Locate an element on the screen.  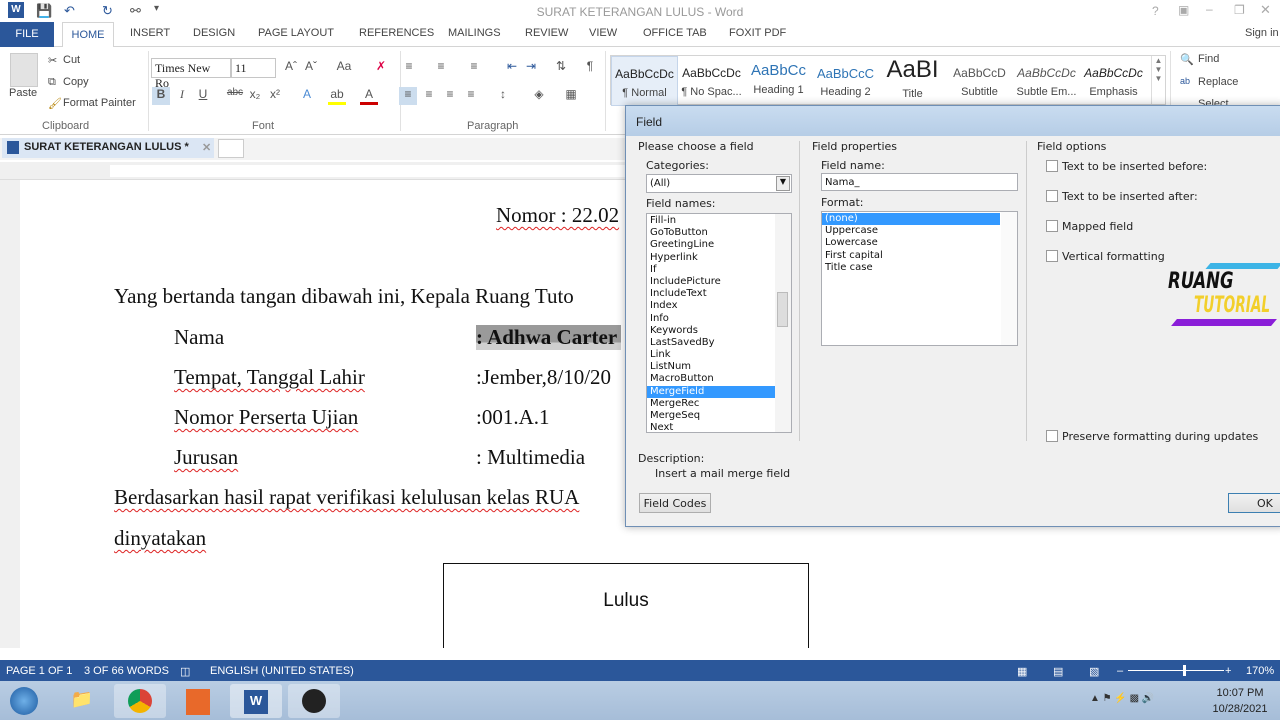
sign-in-link: Sign in is located at coordinates (1262, 33).